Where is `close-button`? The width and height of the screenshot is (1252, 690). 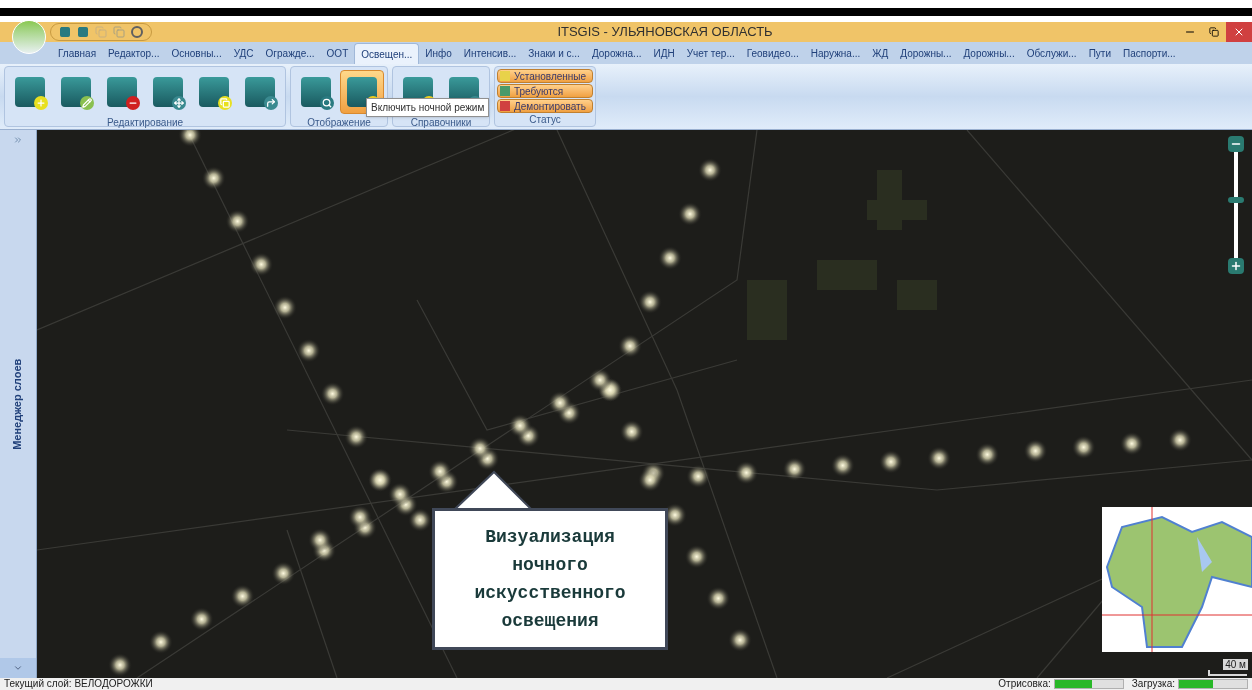 close-button is located at coordinates (1239, 32).